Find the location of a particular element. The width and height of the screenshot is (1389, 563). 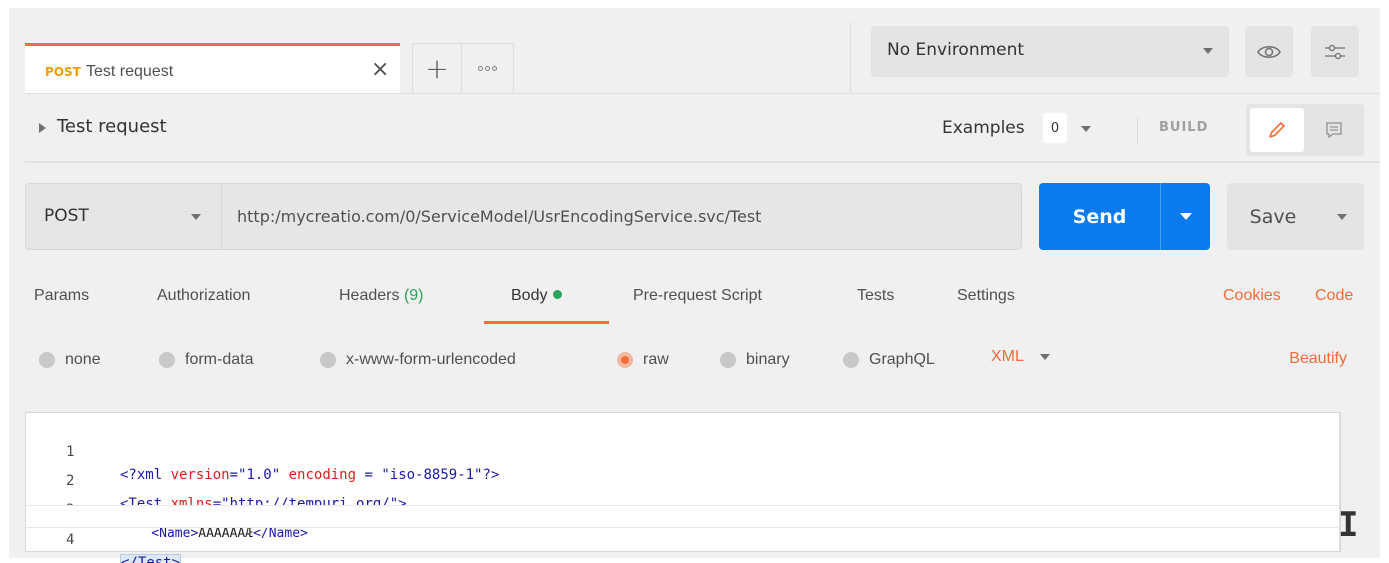

code-link: Code is located at coordinates (1334, 296).